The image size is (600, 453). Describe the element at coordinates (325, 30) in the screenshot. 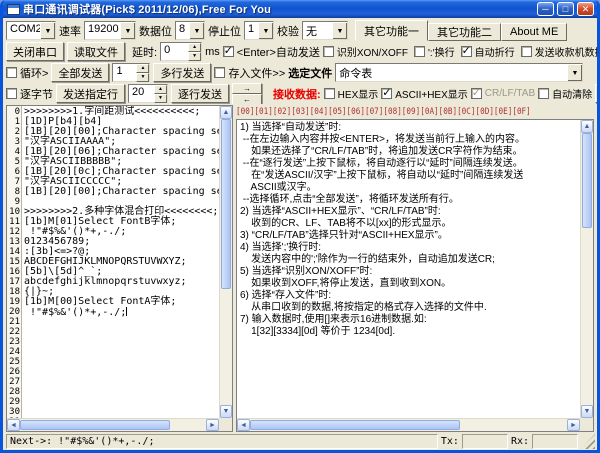

I see `parity-combobox: 无 ▼` at that location.